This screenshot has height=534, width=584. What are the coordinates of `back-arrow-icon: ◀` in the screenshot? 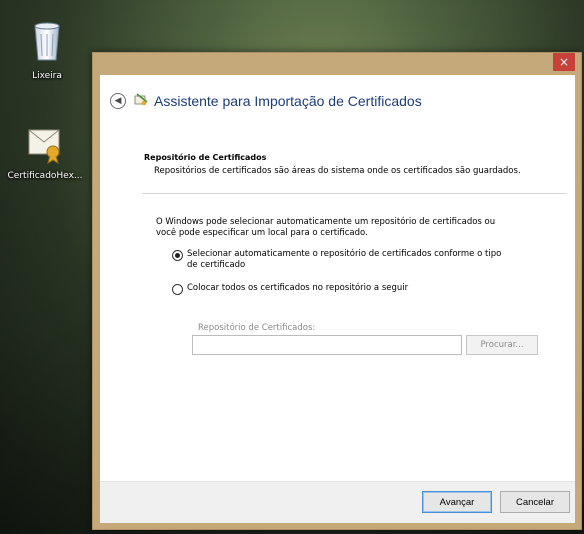 It's located at (118, 101).